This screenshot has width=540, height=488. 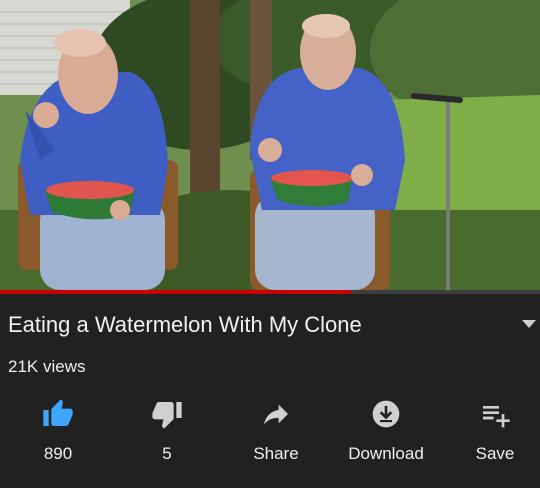 I want to click on share-button: Share, so click(x=276, y=433).